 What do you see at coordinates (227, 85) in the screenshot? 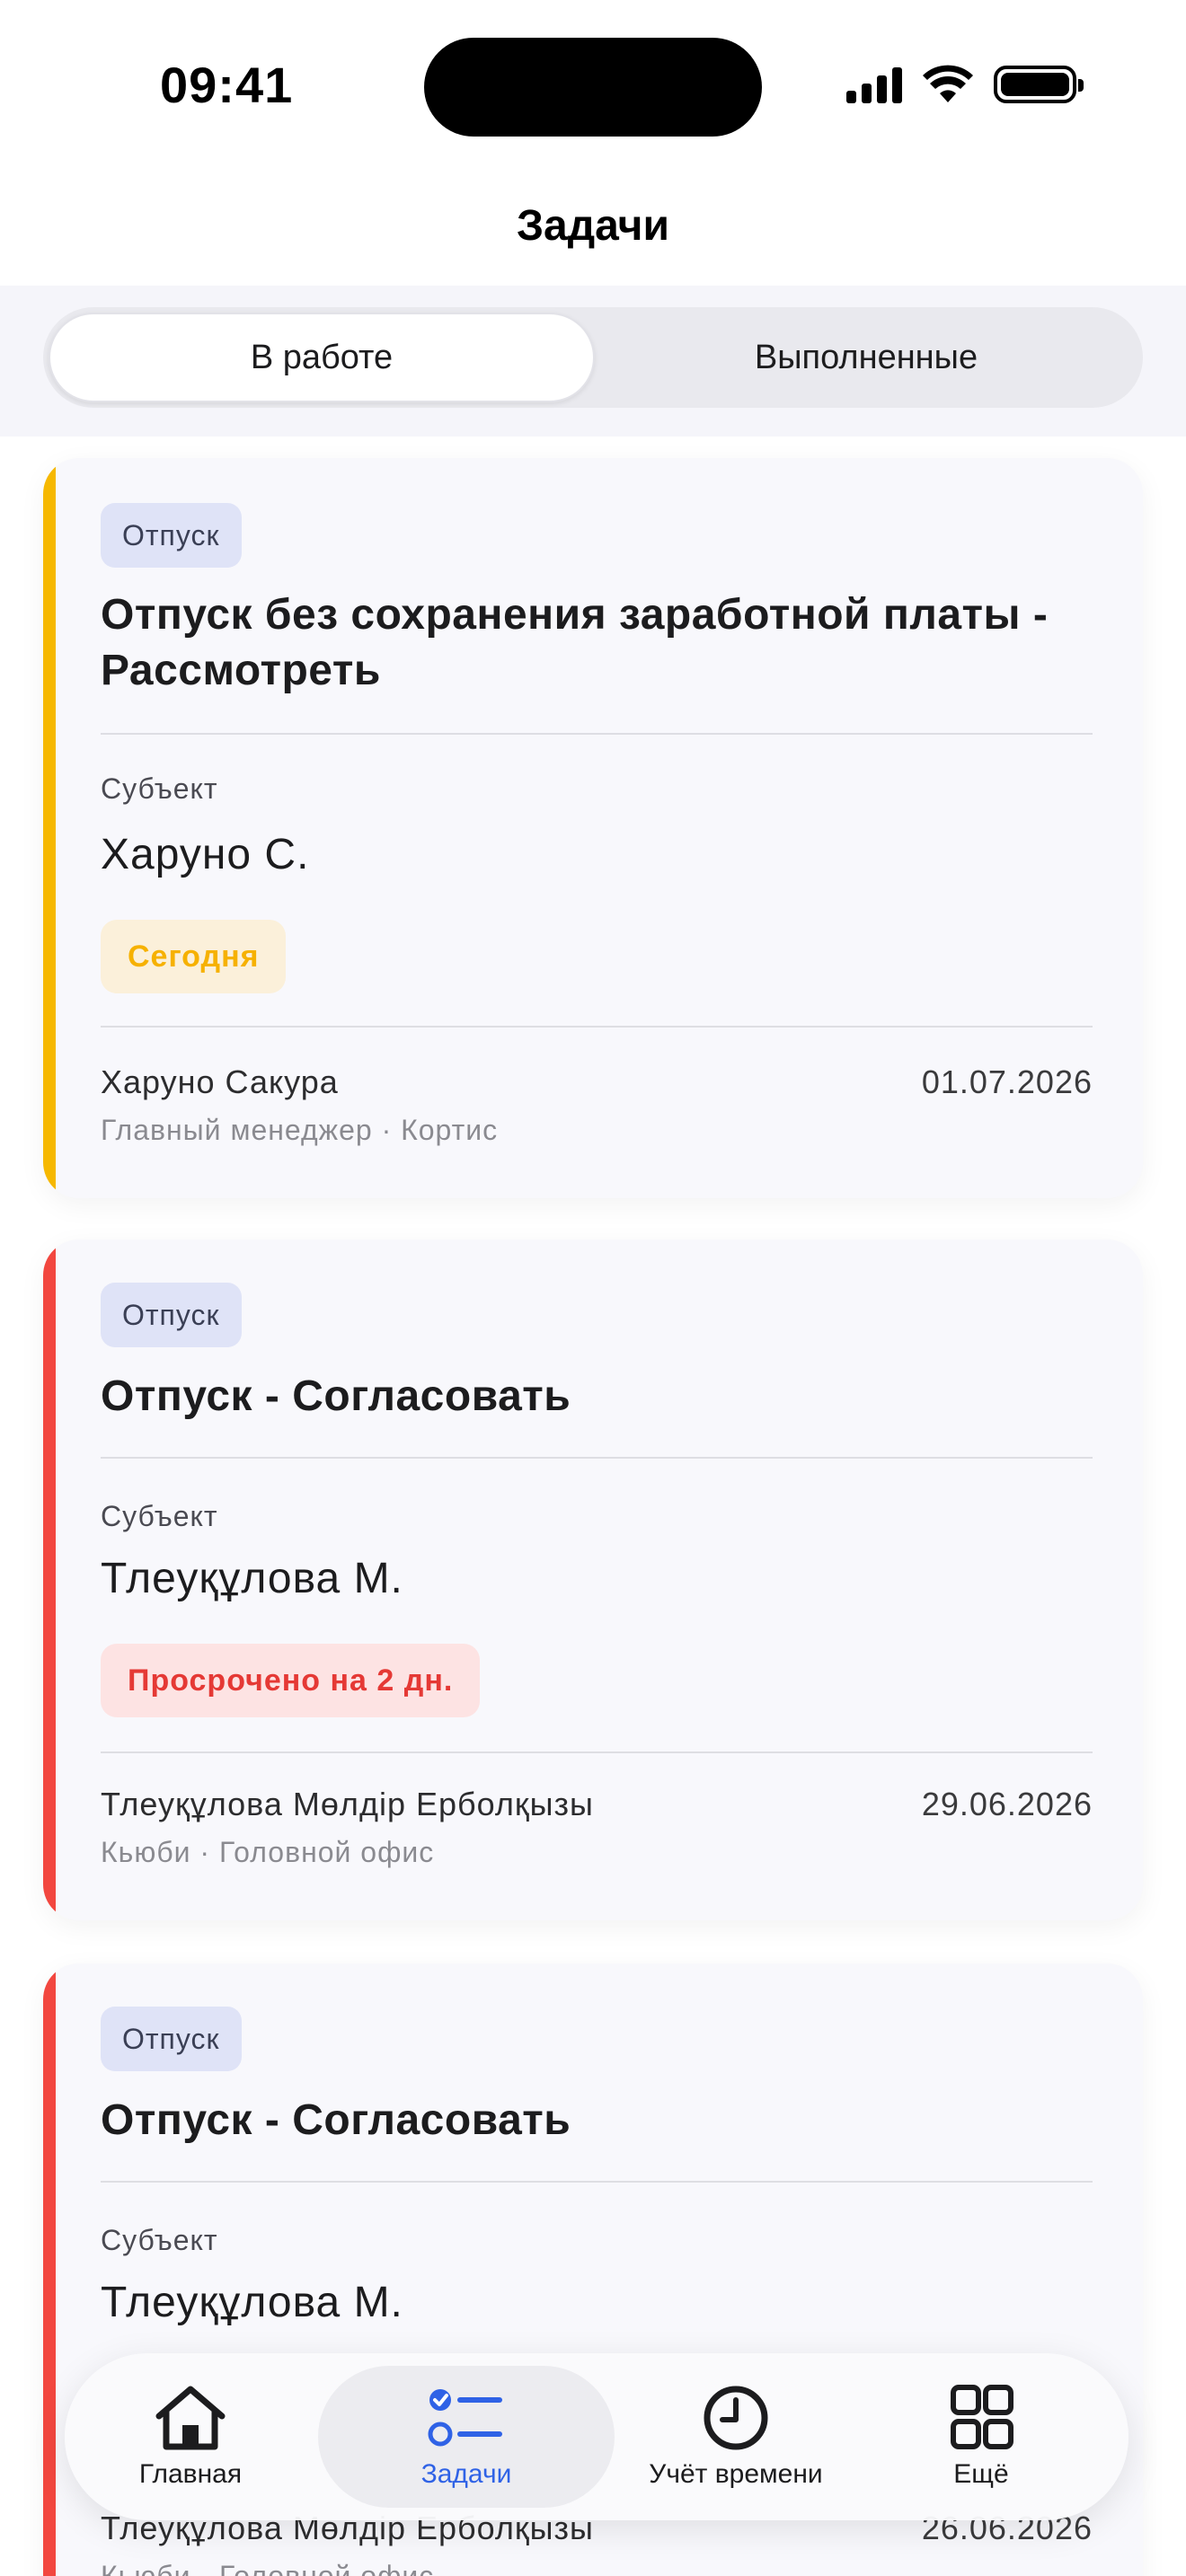
I see `status-time: 09:41` at bounding box center [227, 85].